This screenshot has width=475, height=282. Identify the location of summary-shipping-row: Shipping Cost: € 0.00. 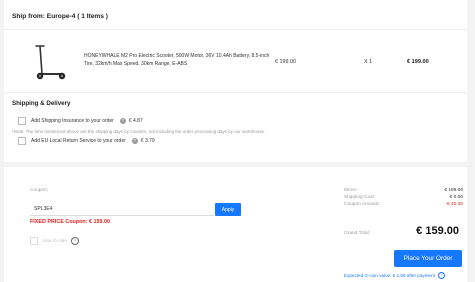
(403, 197).